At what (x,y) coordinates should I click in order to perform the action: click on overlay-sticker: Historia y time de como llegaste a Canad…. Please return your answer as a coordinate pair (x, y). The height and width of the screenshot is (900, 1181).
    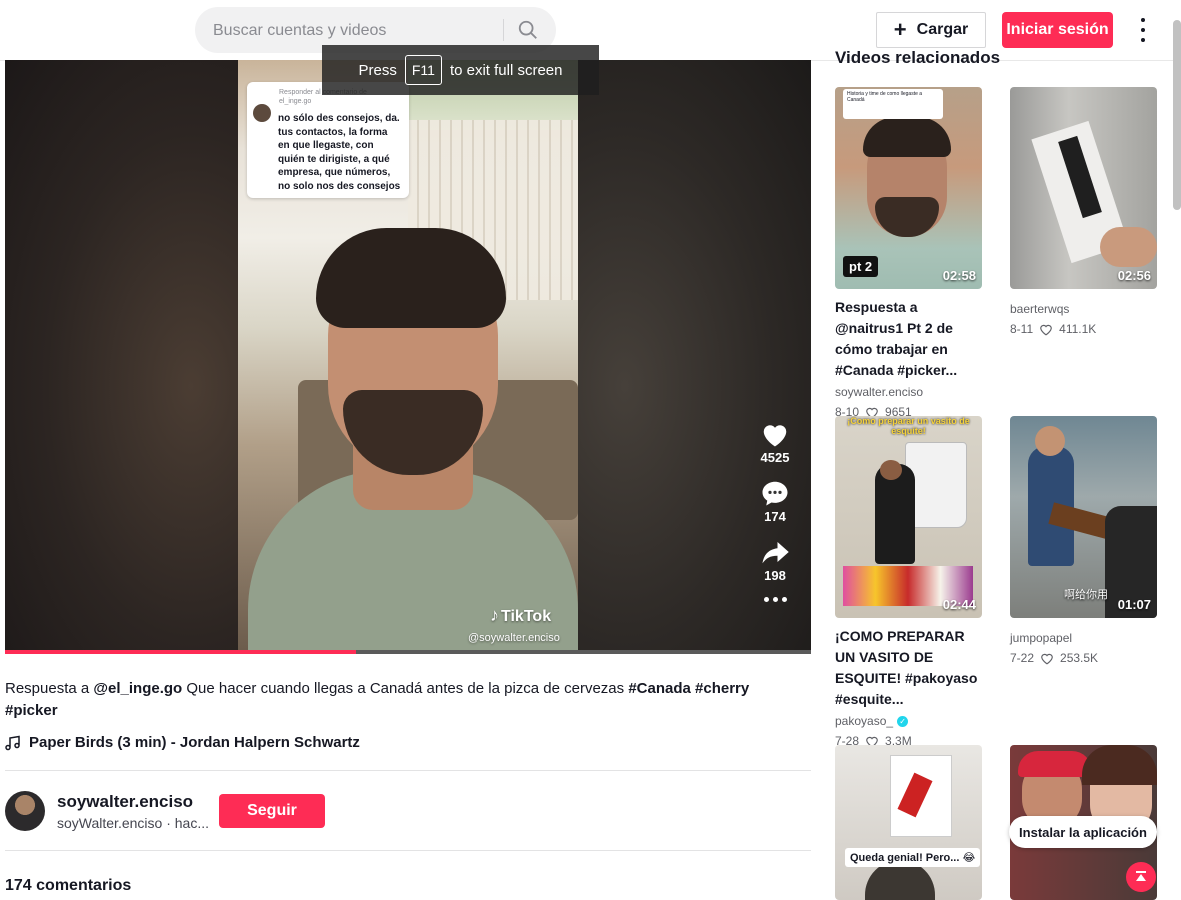
    Looking at the image, I should click on (893, 104).